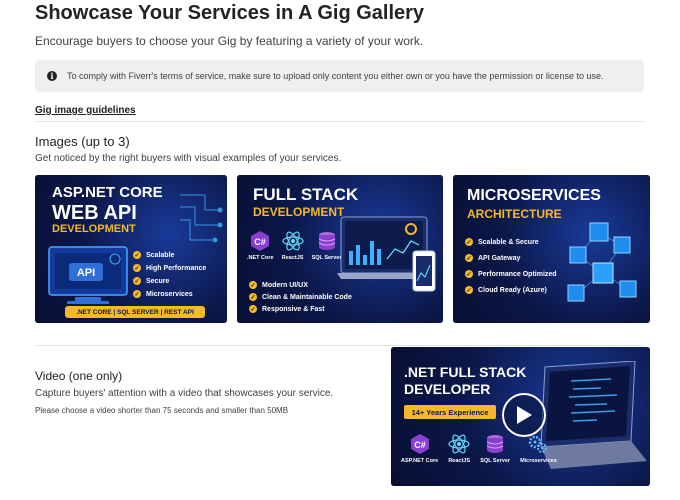 Image resolution: width=680 pixels, height=500 pixels. Describe the element at coordinates (386, 254) in the screenshot. I see `laptop-dashboard-illustration` at that location.